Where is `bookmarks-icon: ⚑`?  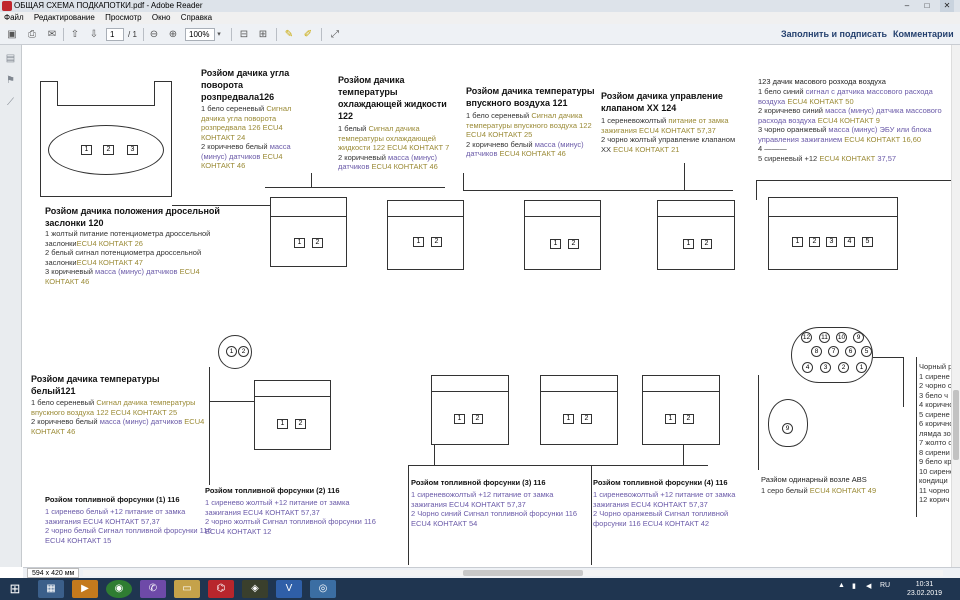 bookmarks-icon: ⚑ is located at coordinates (10, 81).